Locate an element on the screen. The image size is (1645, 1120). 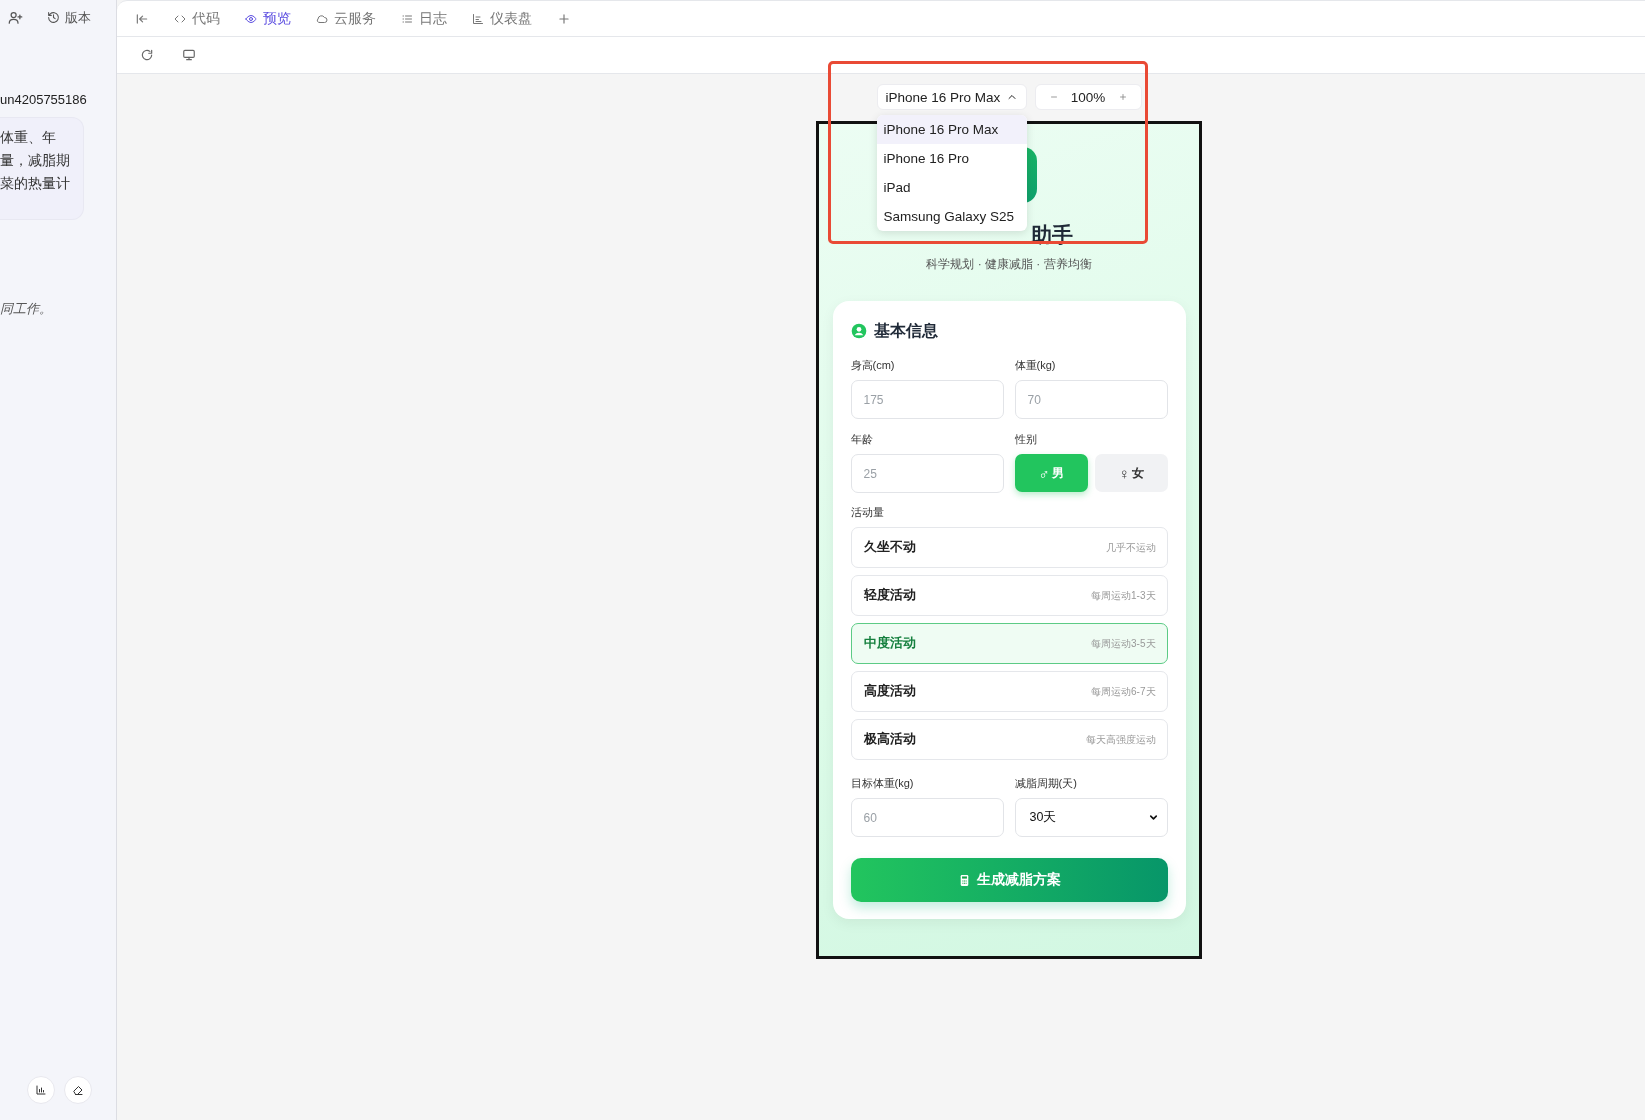
option-name: 轻度活动 is located at coordinates (889, 595).